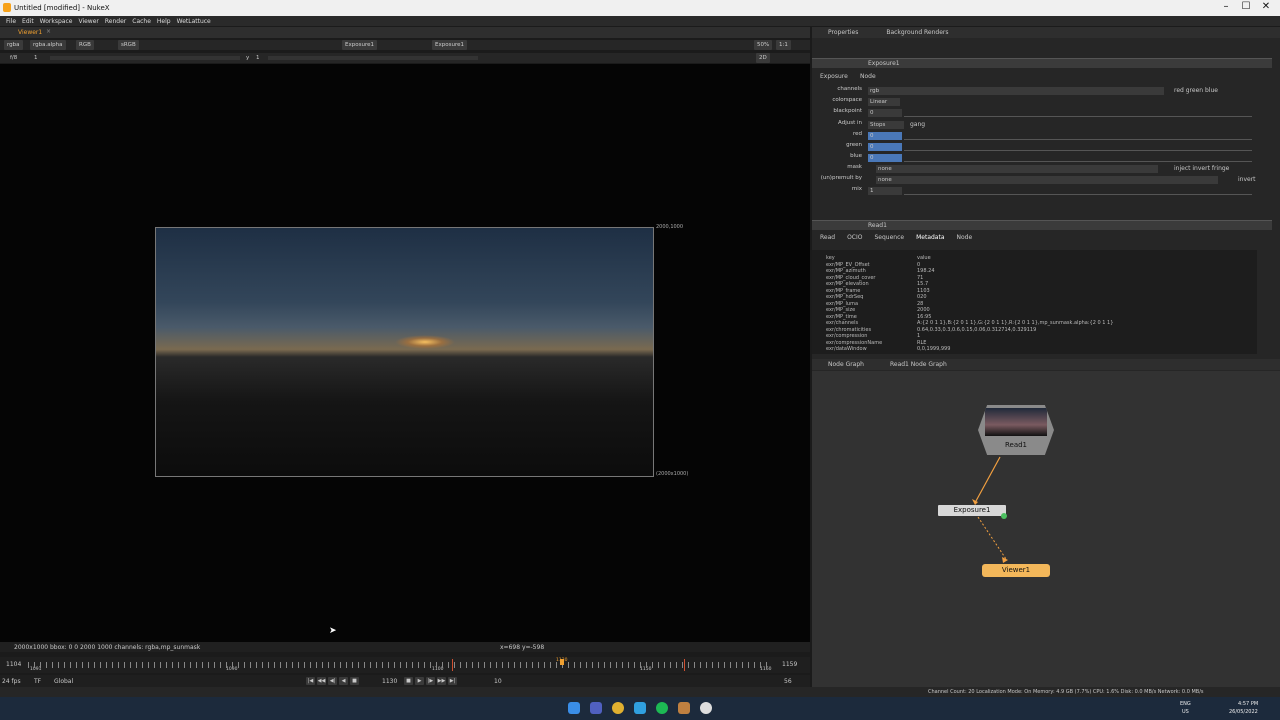 The height and width of the screenshot is (720, 1280). Describe the element at coordinates (258, 58) in the screenshot. I see `y-field: 1` at that location.